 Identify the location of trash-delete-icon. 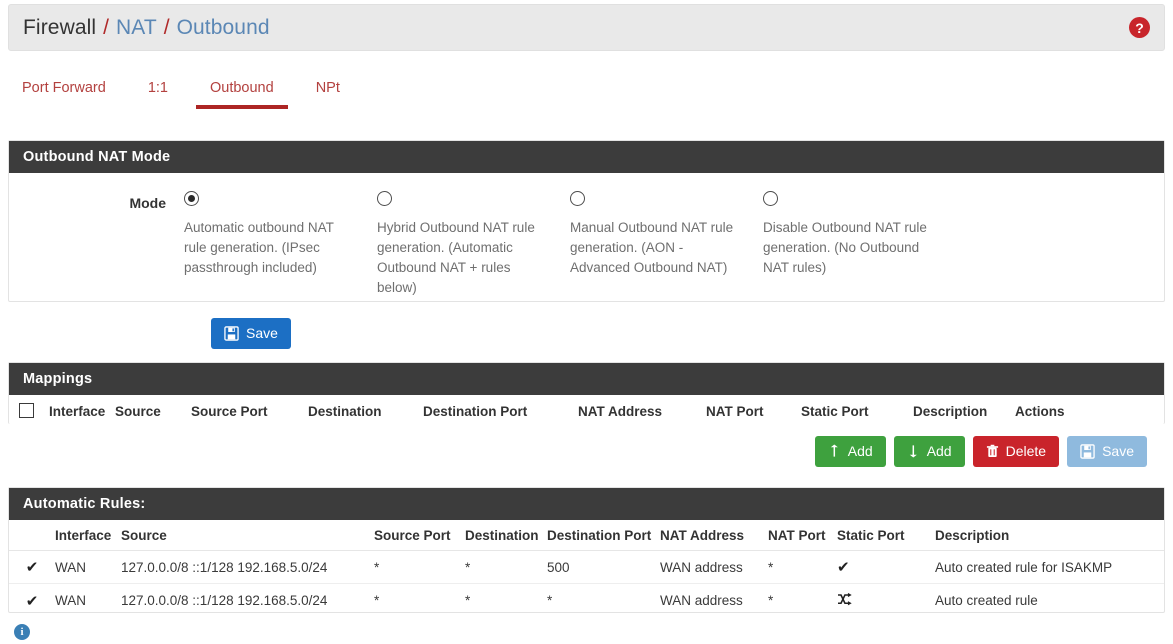
(992, 451).